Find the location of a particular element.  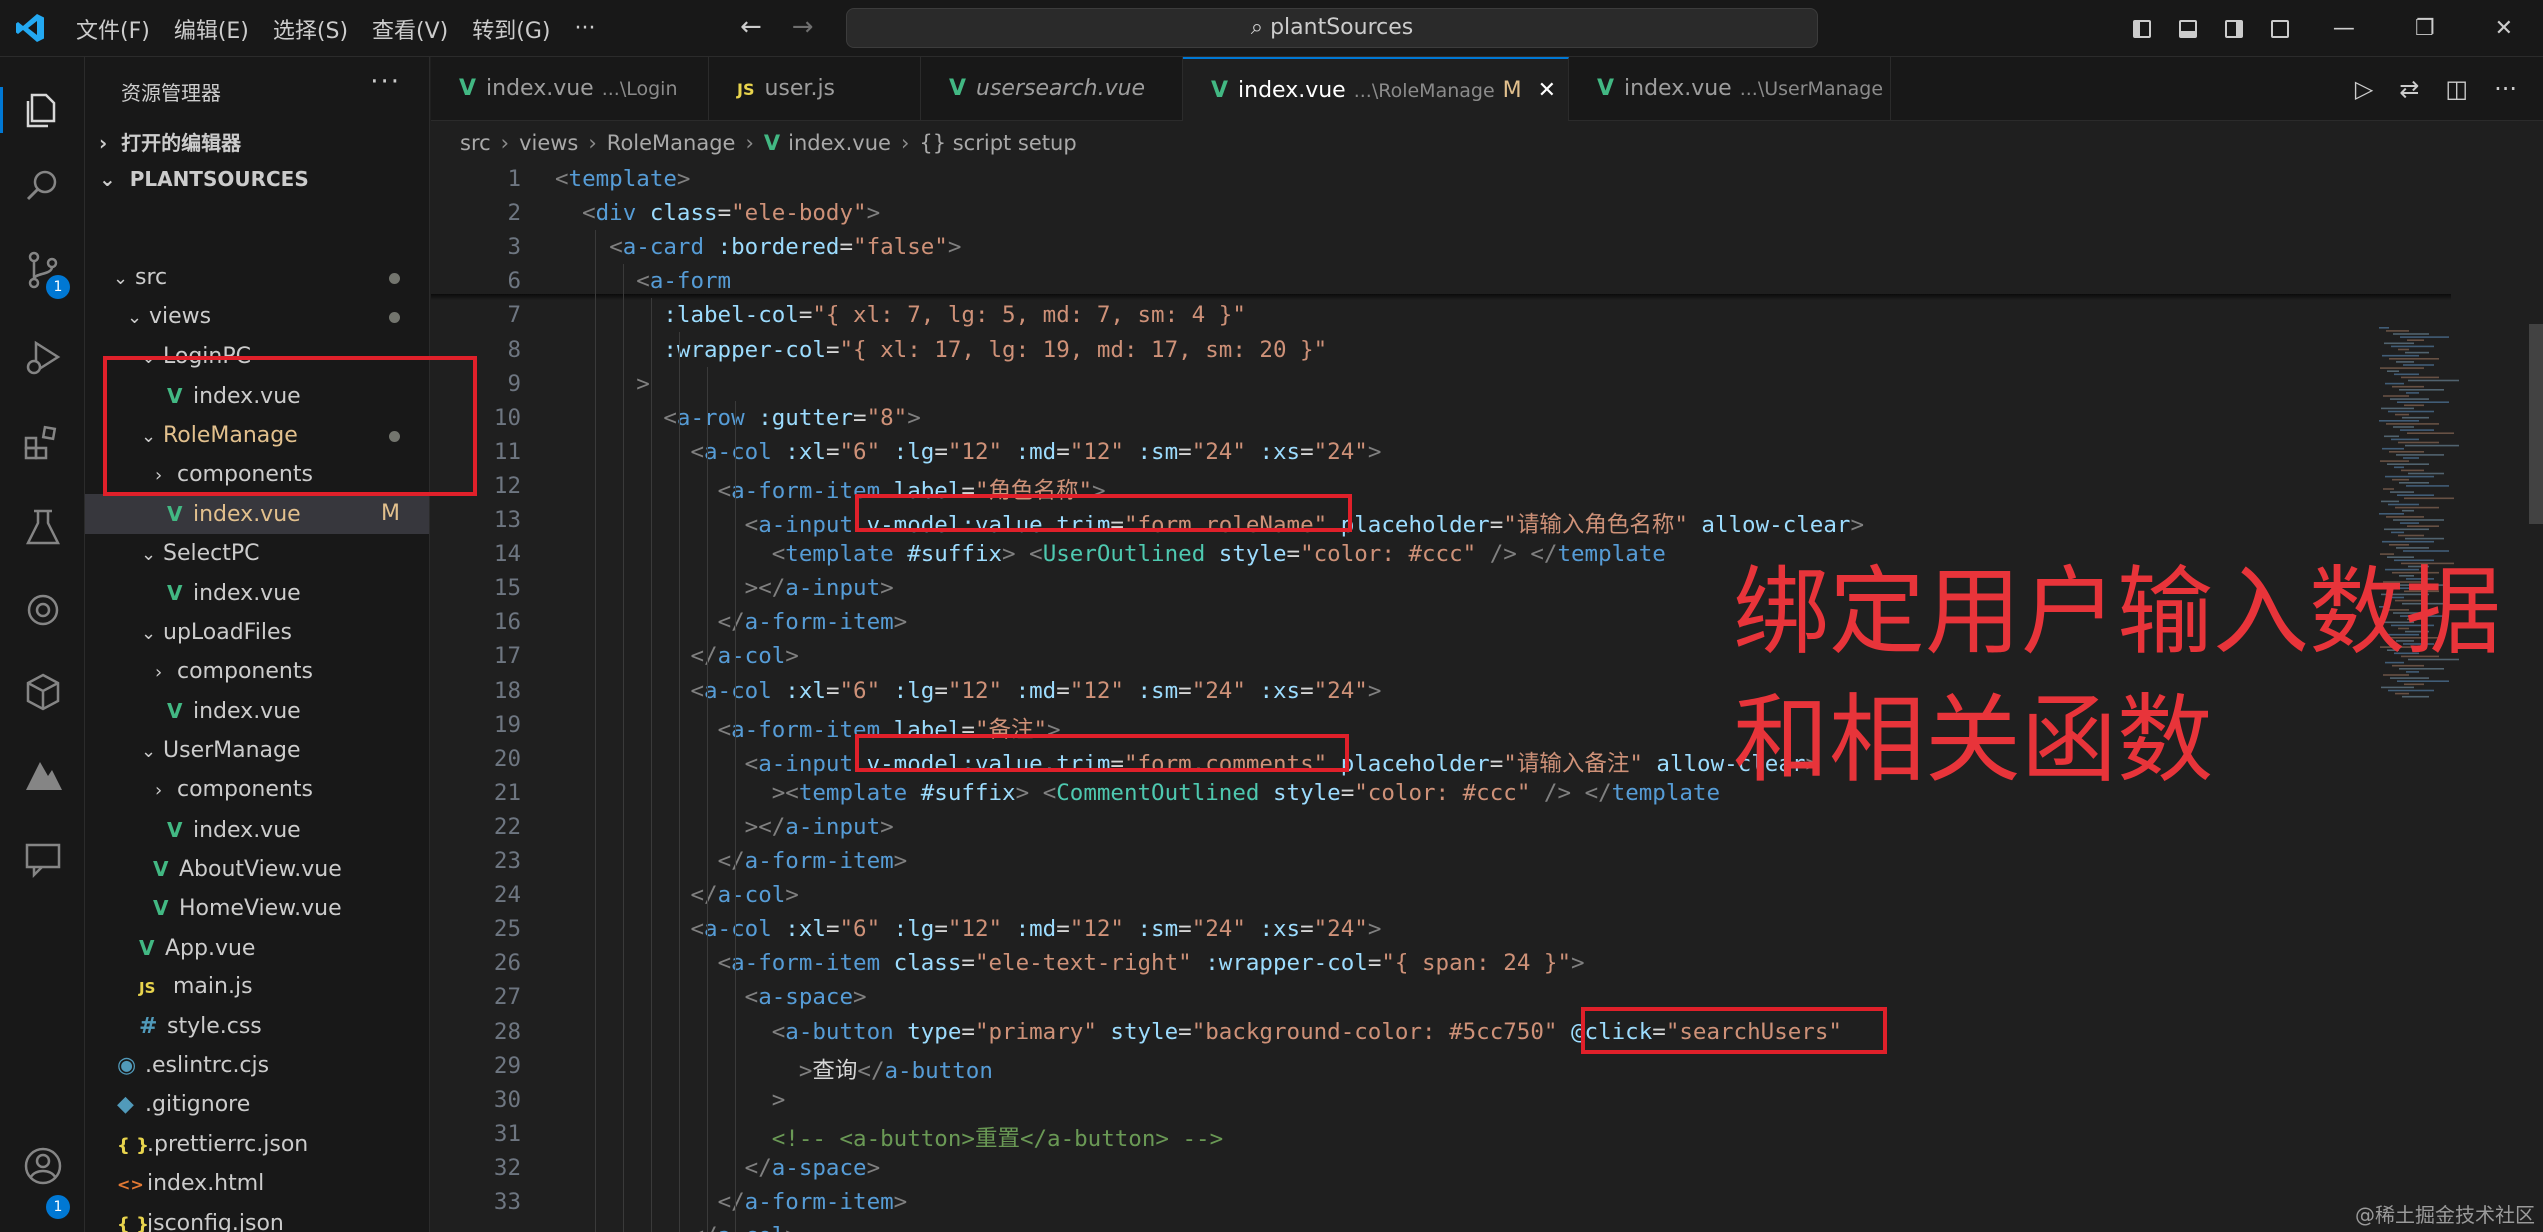

tree-file: { }jsconfig.json is located at coordinates (257, 1218).